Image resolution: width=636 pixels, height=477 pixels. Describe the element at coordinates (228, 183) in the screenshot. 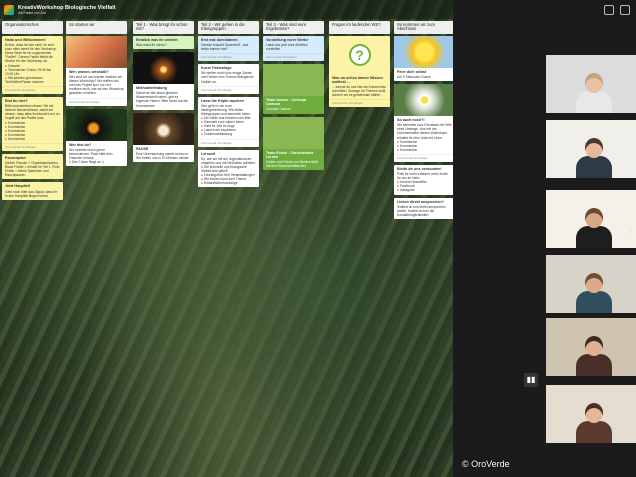

I see `post-list-item: Einkaufsführerauszüge` at that location.